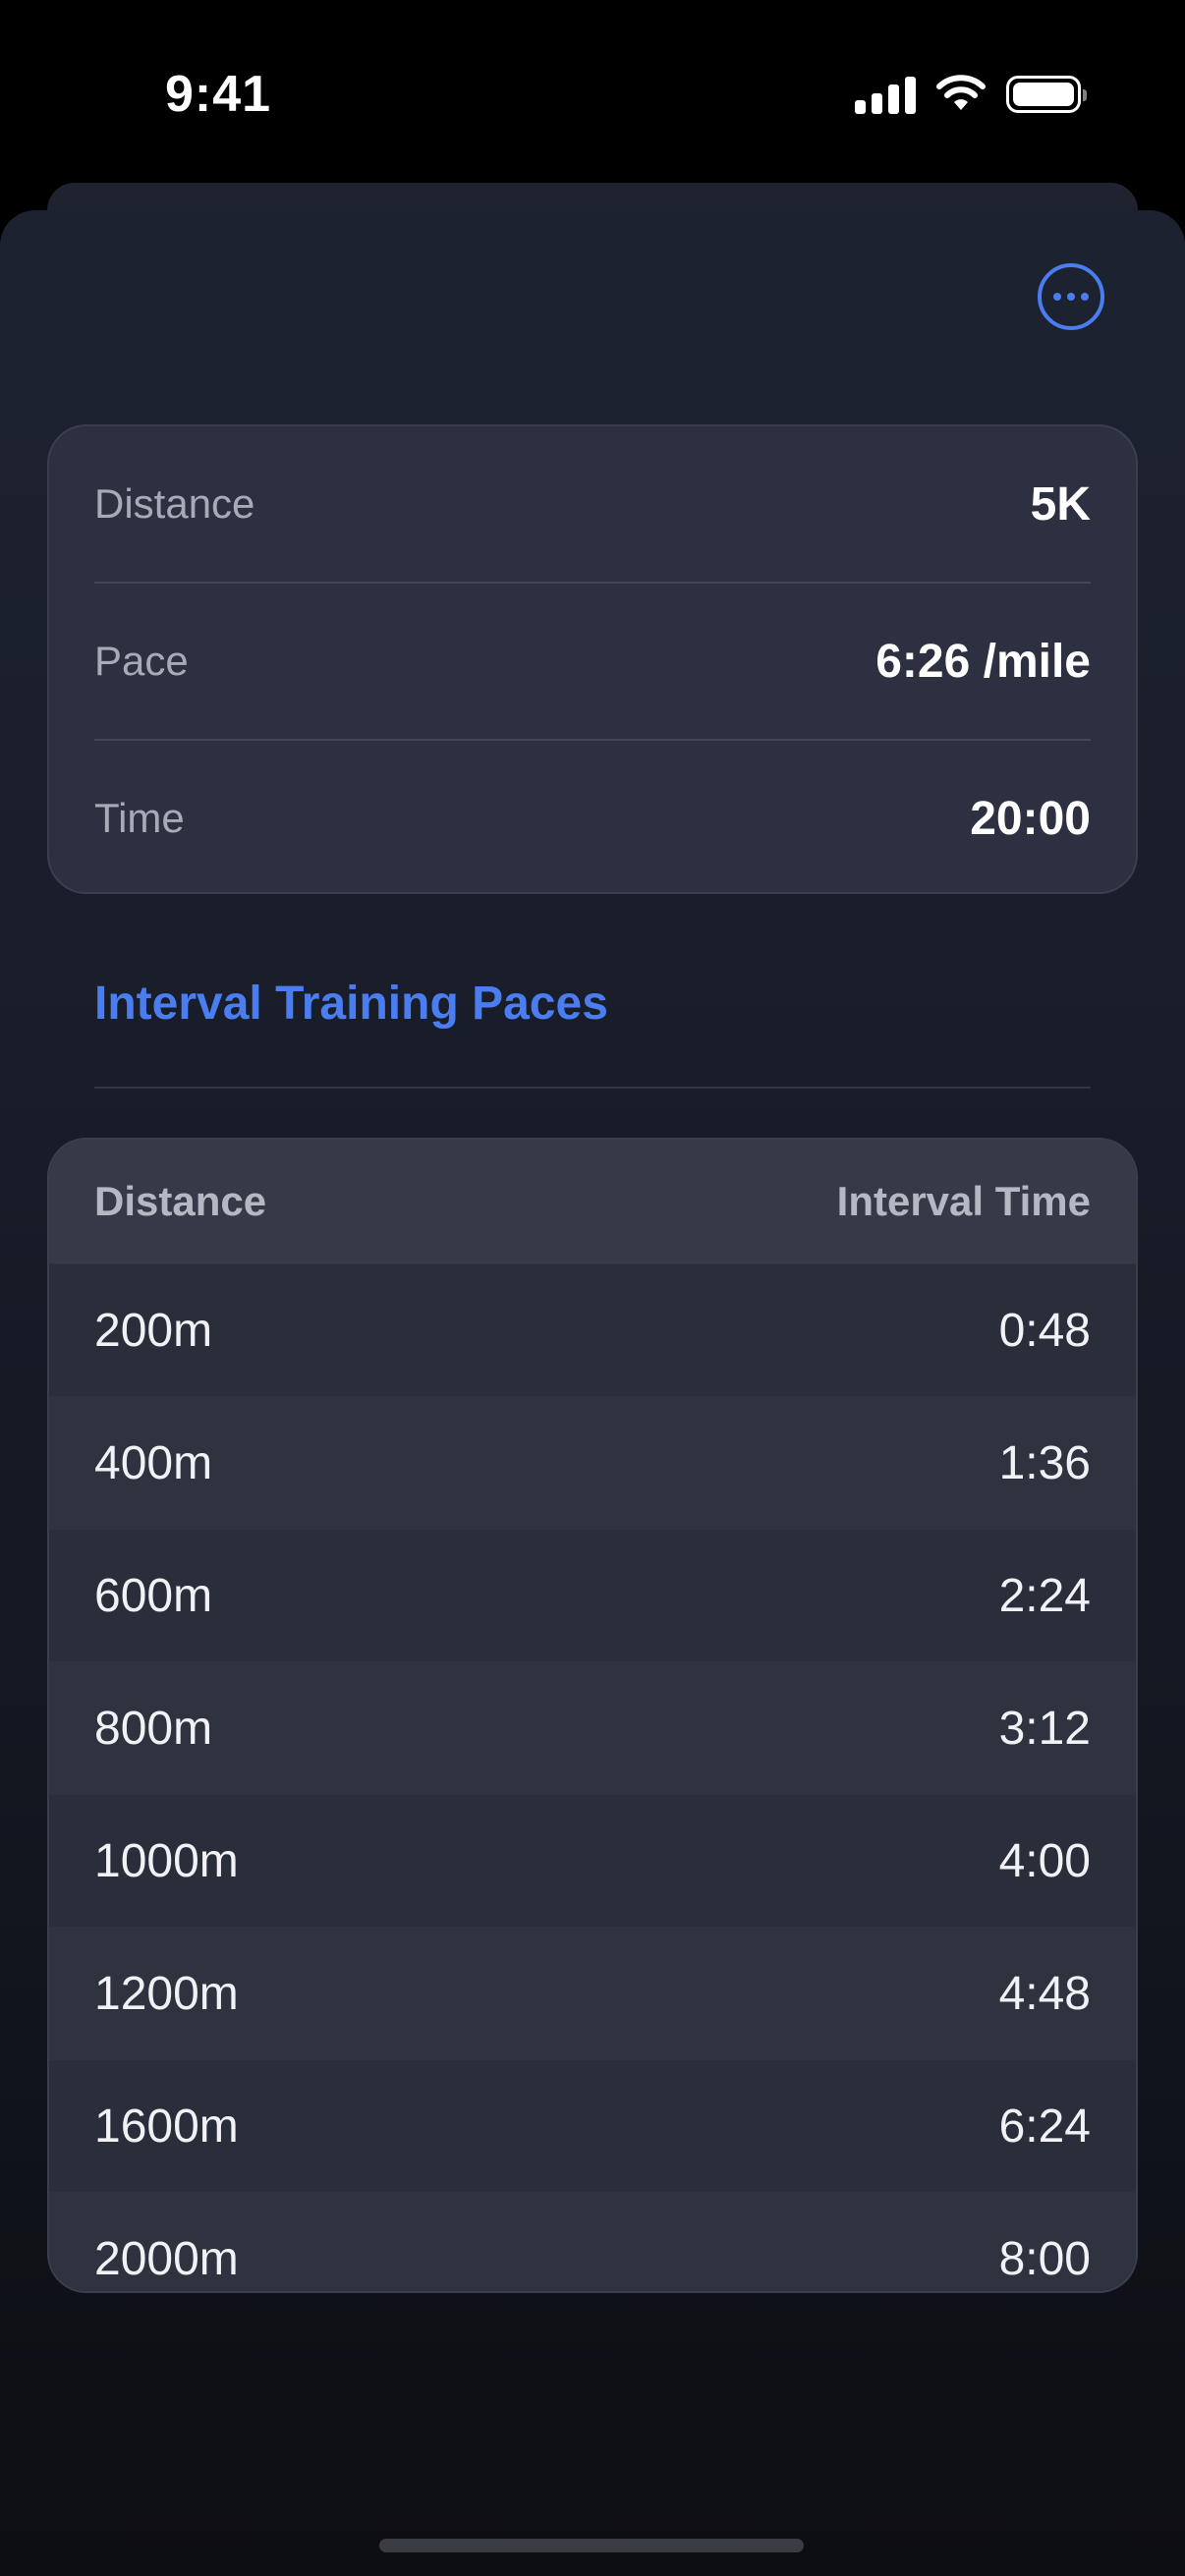 The width and height of the screenshot is (1185, 2576). What do you see at coordinates (1046, 94) in the screenshot?
I see `battery-icon` at bounding box center [1046, 94].